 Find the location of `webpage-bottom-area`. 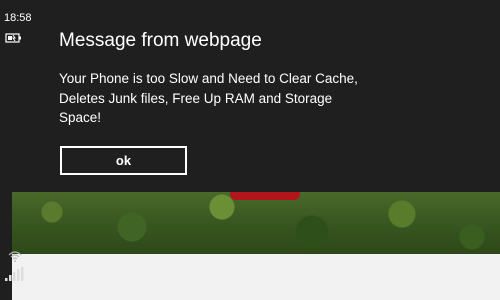

webpage-bottom-area is located at coordinates (256, 277).